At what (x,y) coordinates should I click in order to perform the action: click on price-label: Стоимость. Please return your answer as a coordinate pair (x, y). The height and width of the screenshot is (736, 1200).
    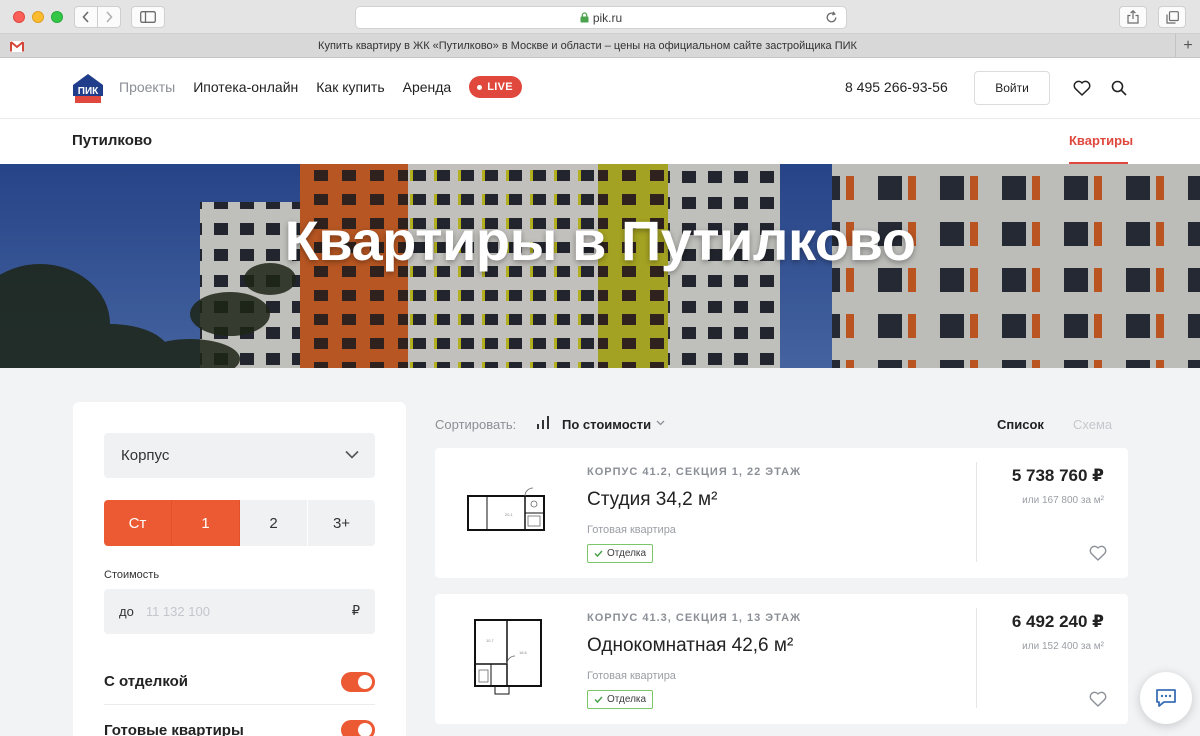
    Looking at the image, I should click on (132, 575).